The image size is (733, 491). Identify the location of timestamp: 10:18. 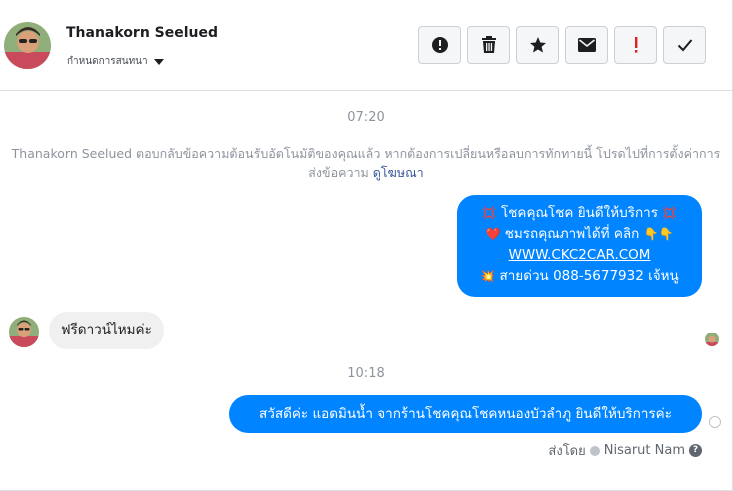
(366, 373).